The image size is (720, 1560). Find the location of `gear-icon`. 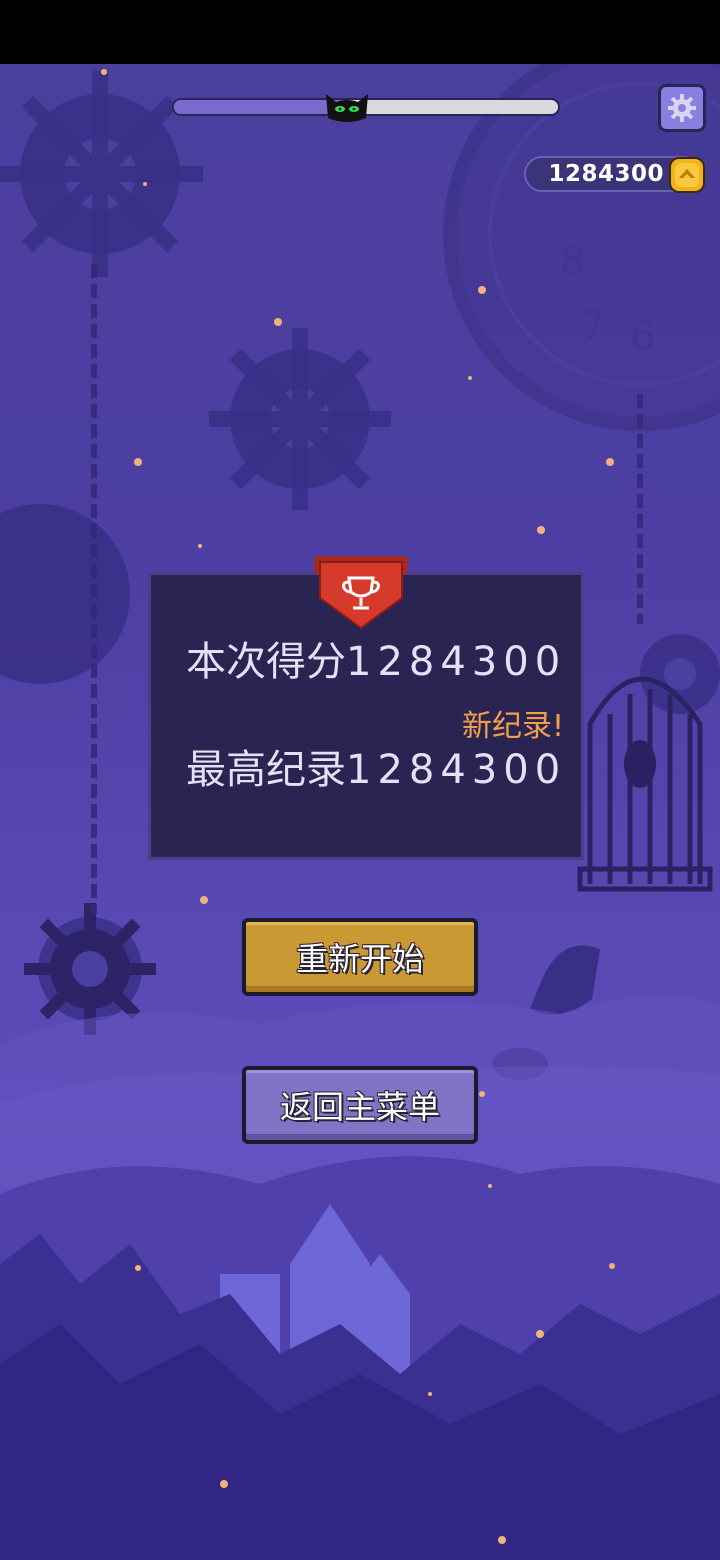

gear-icon is located at coordinates (682, 108).